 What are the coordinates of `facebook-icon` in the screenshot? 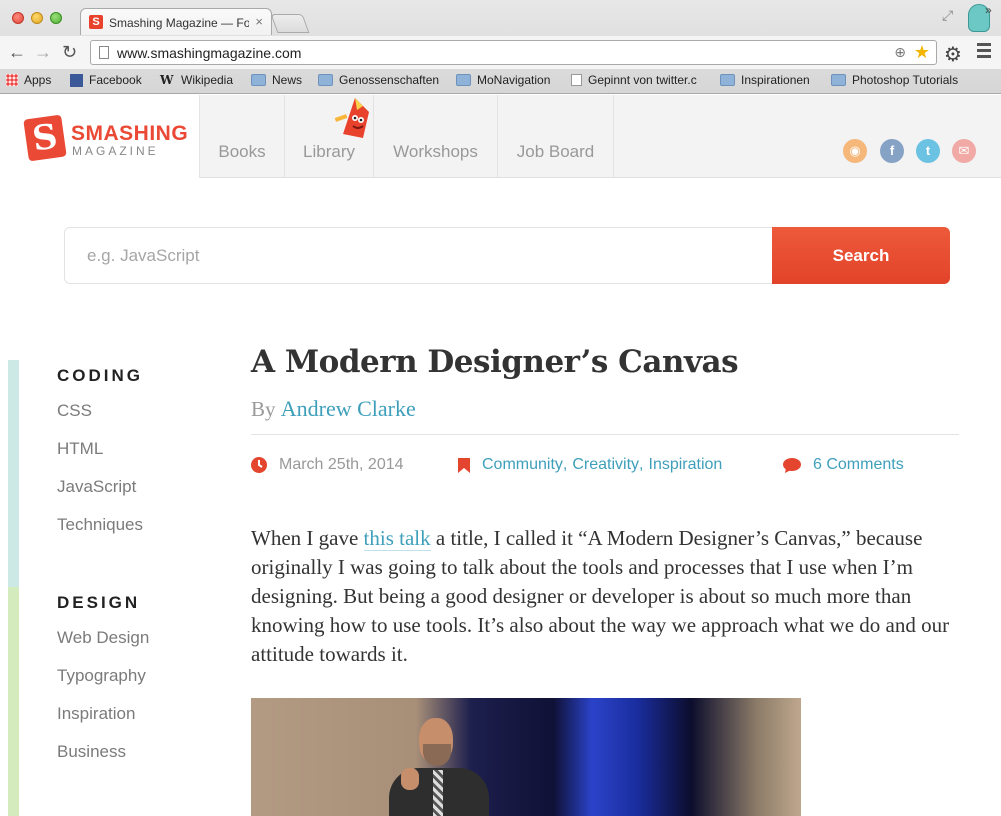 It's located at (76, 80).